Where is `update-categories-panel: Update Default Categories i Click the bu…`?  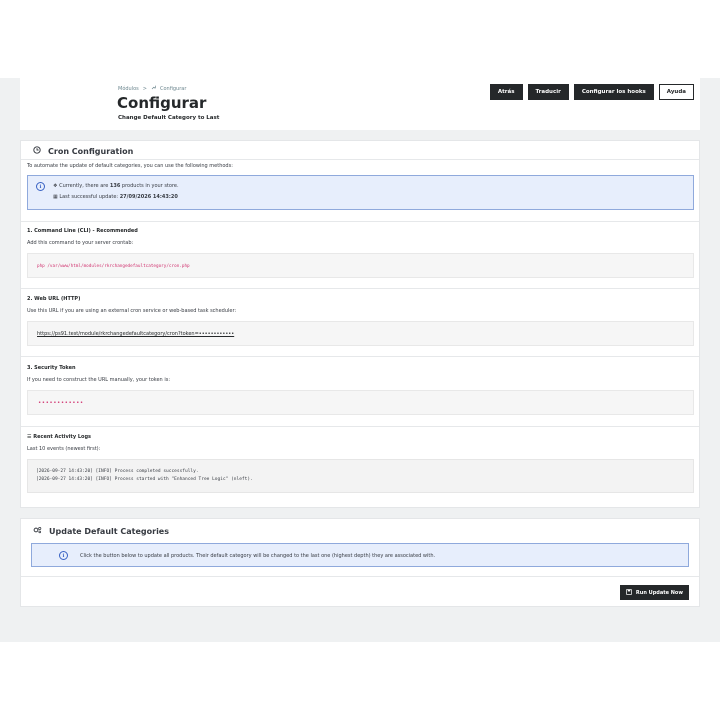 update-categories-panel: Update Default Categories i Click the bu… is located at coordinates (360, 562).